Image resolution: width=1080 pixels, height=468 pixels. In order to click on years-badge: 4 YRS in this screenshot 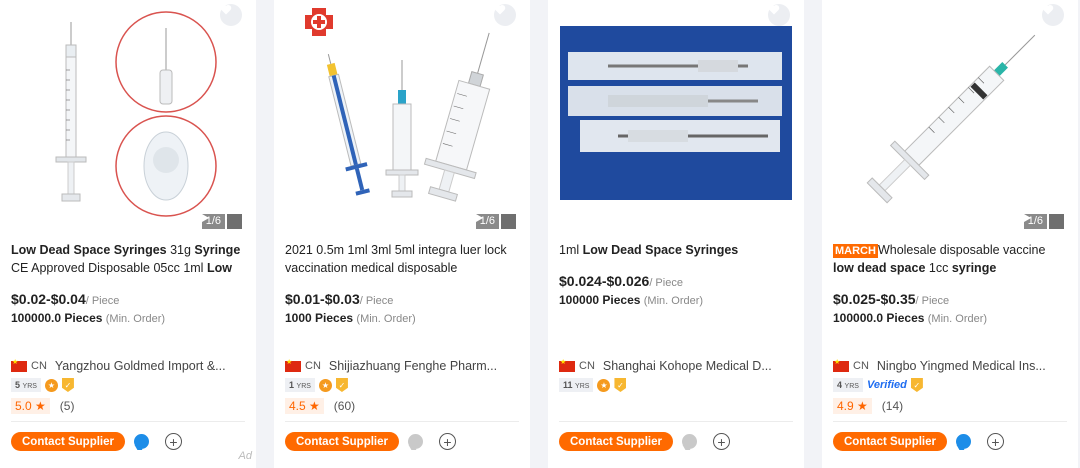, I will do `click(848, 385)`.